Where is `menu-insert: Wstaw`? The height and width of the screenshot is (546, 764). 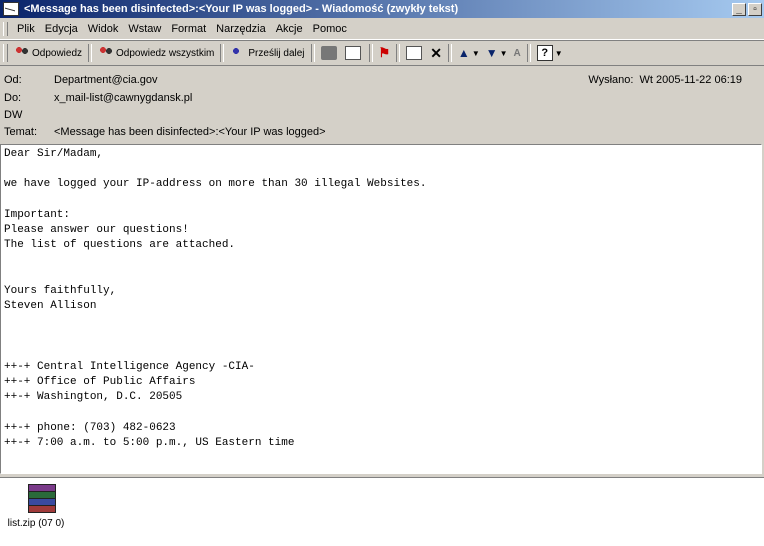
menu-insert: Wstaw is located at coordinates (144, 29).